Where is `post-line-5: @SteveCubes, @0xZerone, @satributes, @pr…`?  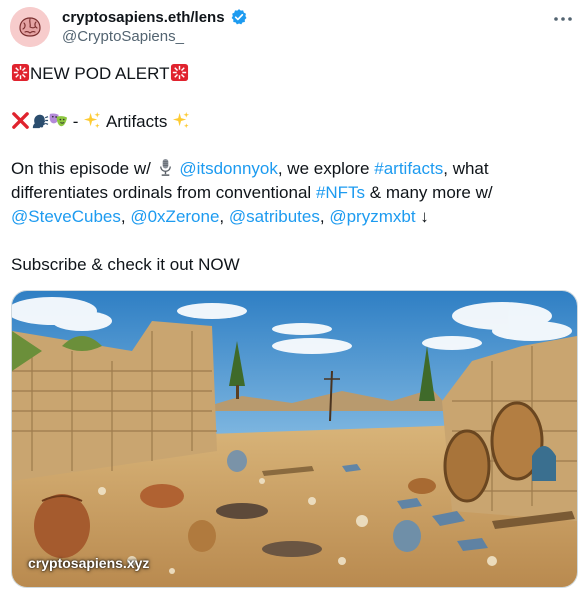 post-line-5: @SteveCubes, @0xZerone, @satributes, @pr… is located at coordinates (220, 217).